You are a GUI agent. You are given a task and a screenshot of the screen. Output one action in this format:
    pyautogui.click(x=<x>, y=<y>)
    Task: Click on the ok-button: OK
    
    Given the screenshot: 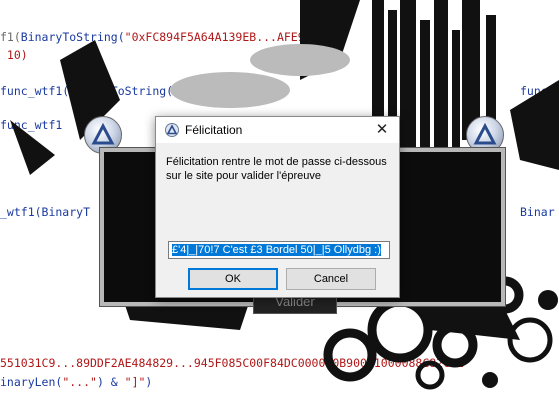 What is the action you would take?
    pyautogui.click(x=233, y=279)
    